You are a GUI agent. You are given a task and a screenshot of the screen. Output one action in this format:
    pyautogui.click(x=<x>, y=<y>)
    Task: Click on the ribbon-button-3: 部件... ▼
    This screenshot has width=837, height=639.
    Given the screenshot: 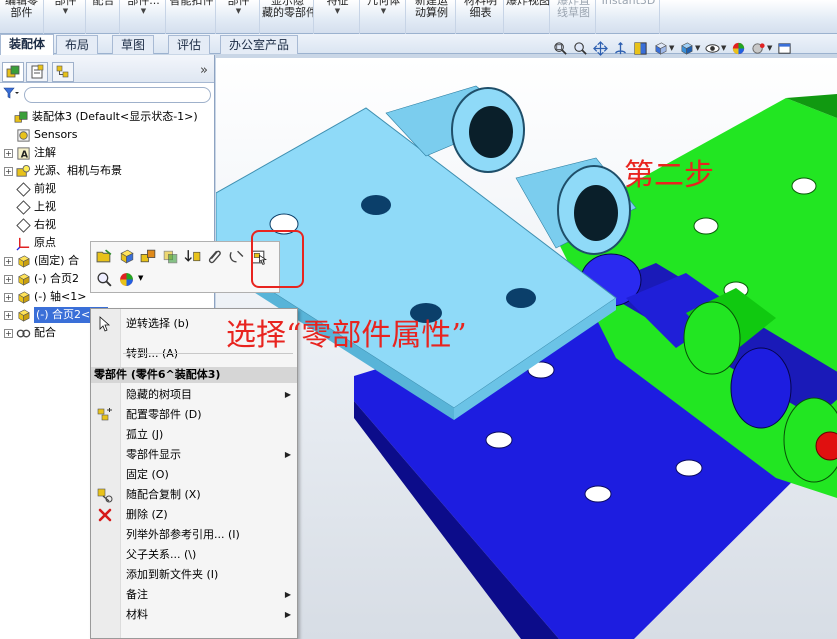 What is the action you would take?
    pyautogui.click(x=144, y=17)
    